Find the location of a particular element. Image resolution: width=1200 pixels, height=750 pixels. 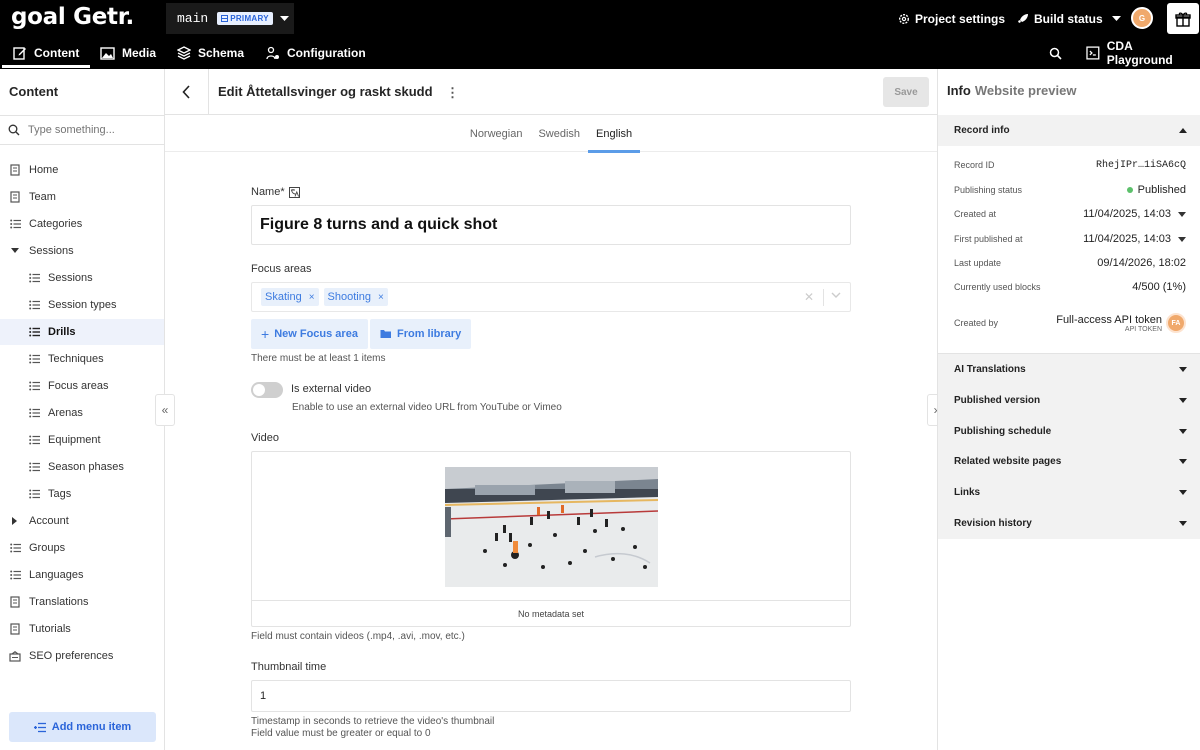

tab-swedish: Swedish is located at coordinates (559, 133).